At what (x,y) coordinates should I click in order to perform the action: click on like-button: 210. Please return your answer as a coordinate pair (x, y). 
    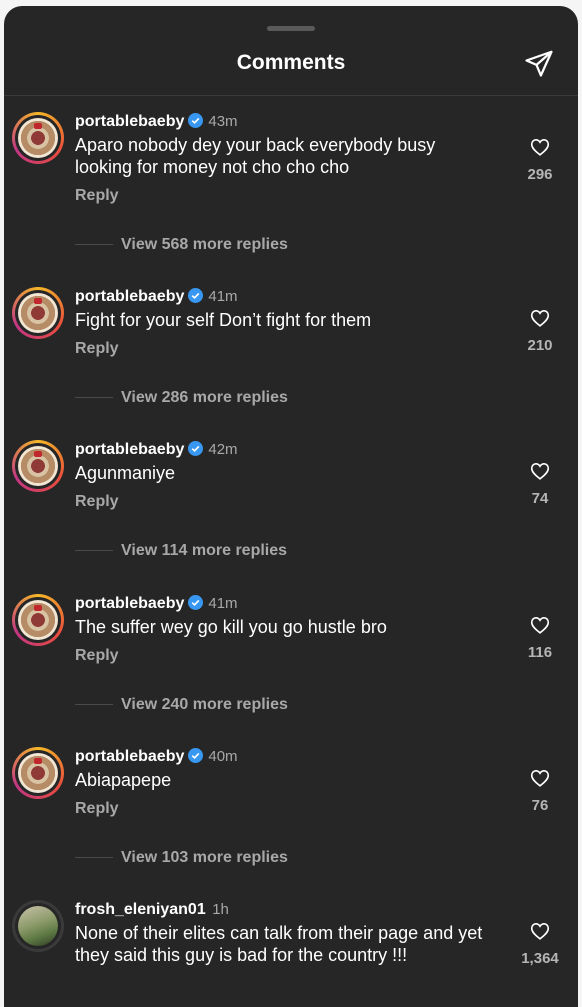
    Looking at the image, I should click on (540, 330).